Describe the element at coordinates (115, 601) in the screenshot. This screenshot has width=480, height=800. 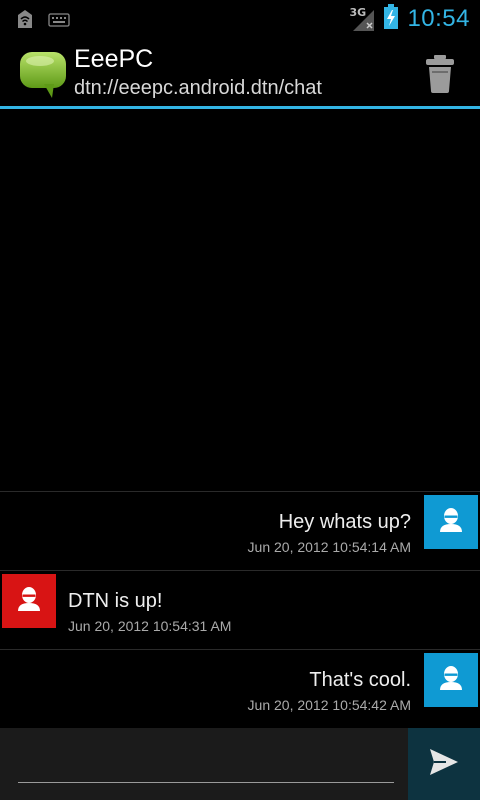
I see `message-text: DTN is up!` at that location.